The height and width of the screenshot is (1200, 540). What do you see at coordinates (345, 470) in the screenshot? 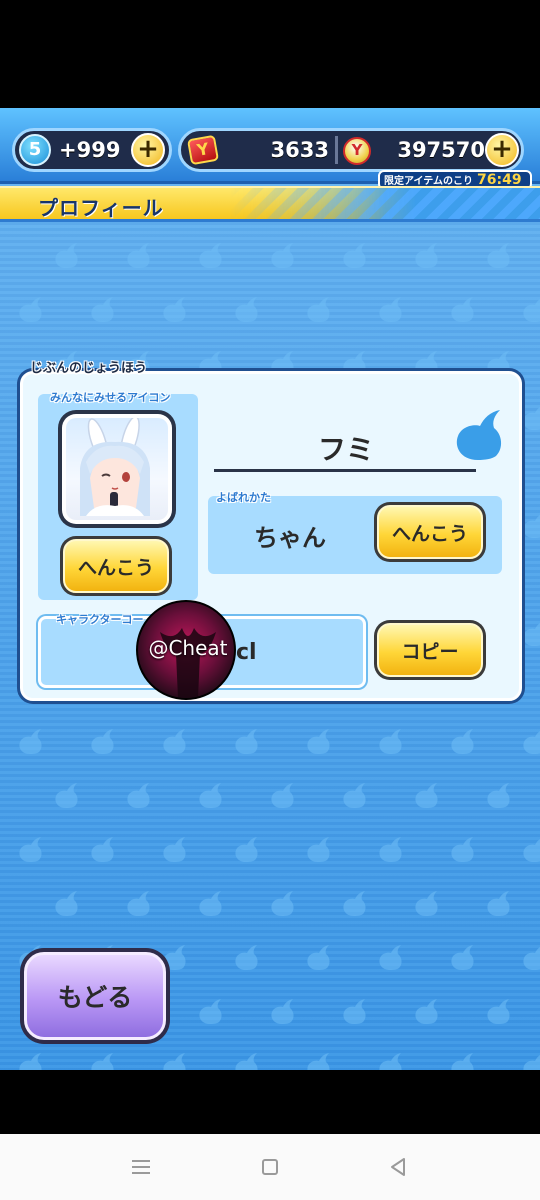
I see `name-underline` at bounding box center [345, 470].